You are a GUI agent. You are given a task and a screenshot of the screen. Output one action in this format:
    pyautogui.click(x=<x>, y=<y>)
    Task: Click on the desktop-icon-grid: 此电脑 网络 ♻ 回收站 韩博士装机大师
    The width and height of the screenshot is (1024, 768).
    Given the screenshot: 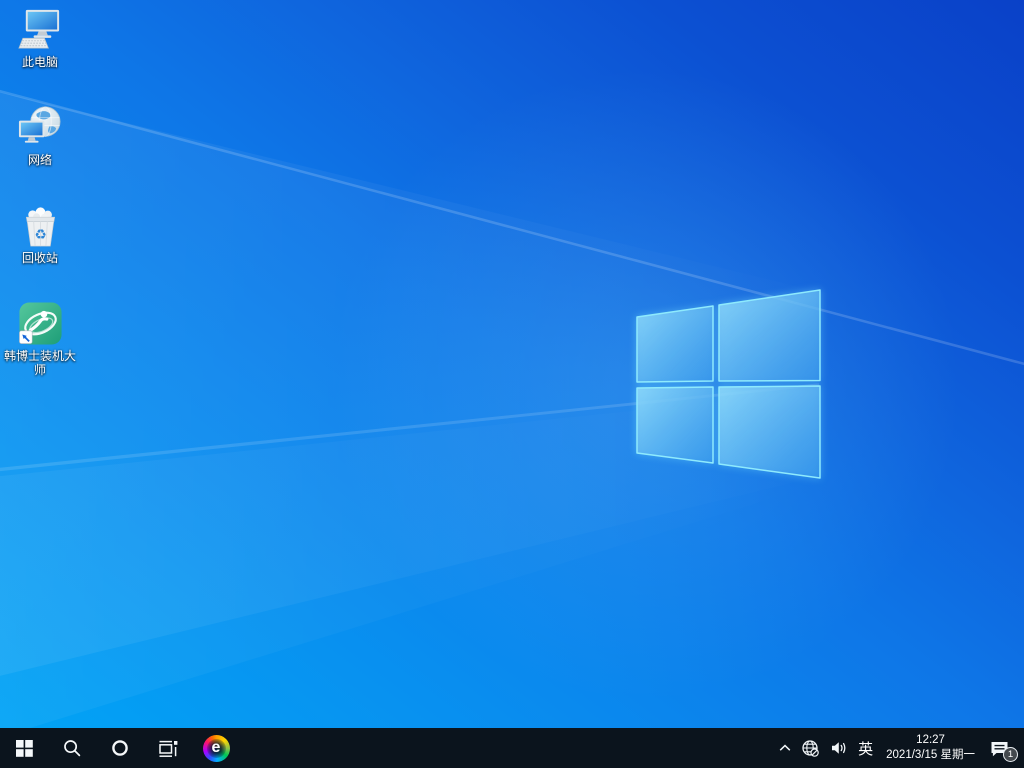 What is the action you would take?
    pyautogui.click(x=40, y=202)
    